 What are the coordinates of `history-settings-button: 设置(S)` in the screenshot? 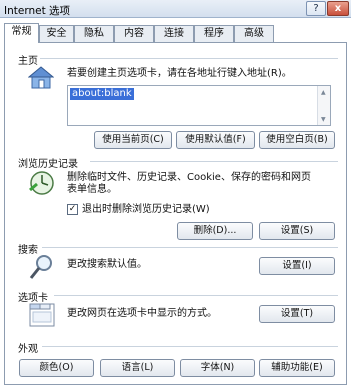 It's located at (297, 231).